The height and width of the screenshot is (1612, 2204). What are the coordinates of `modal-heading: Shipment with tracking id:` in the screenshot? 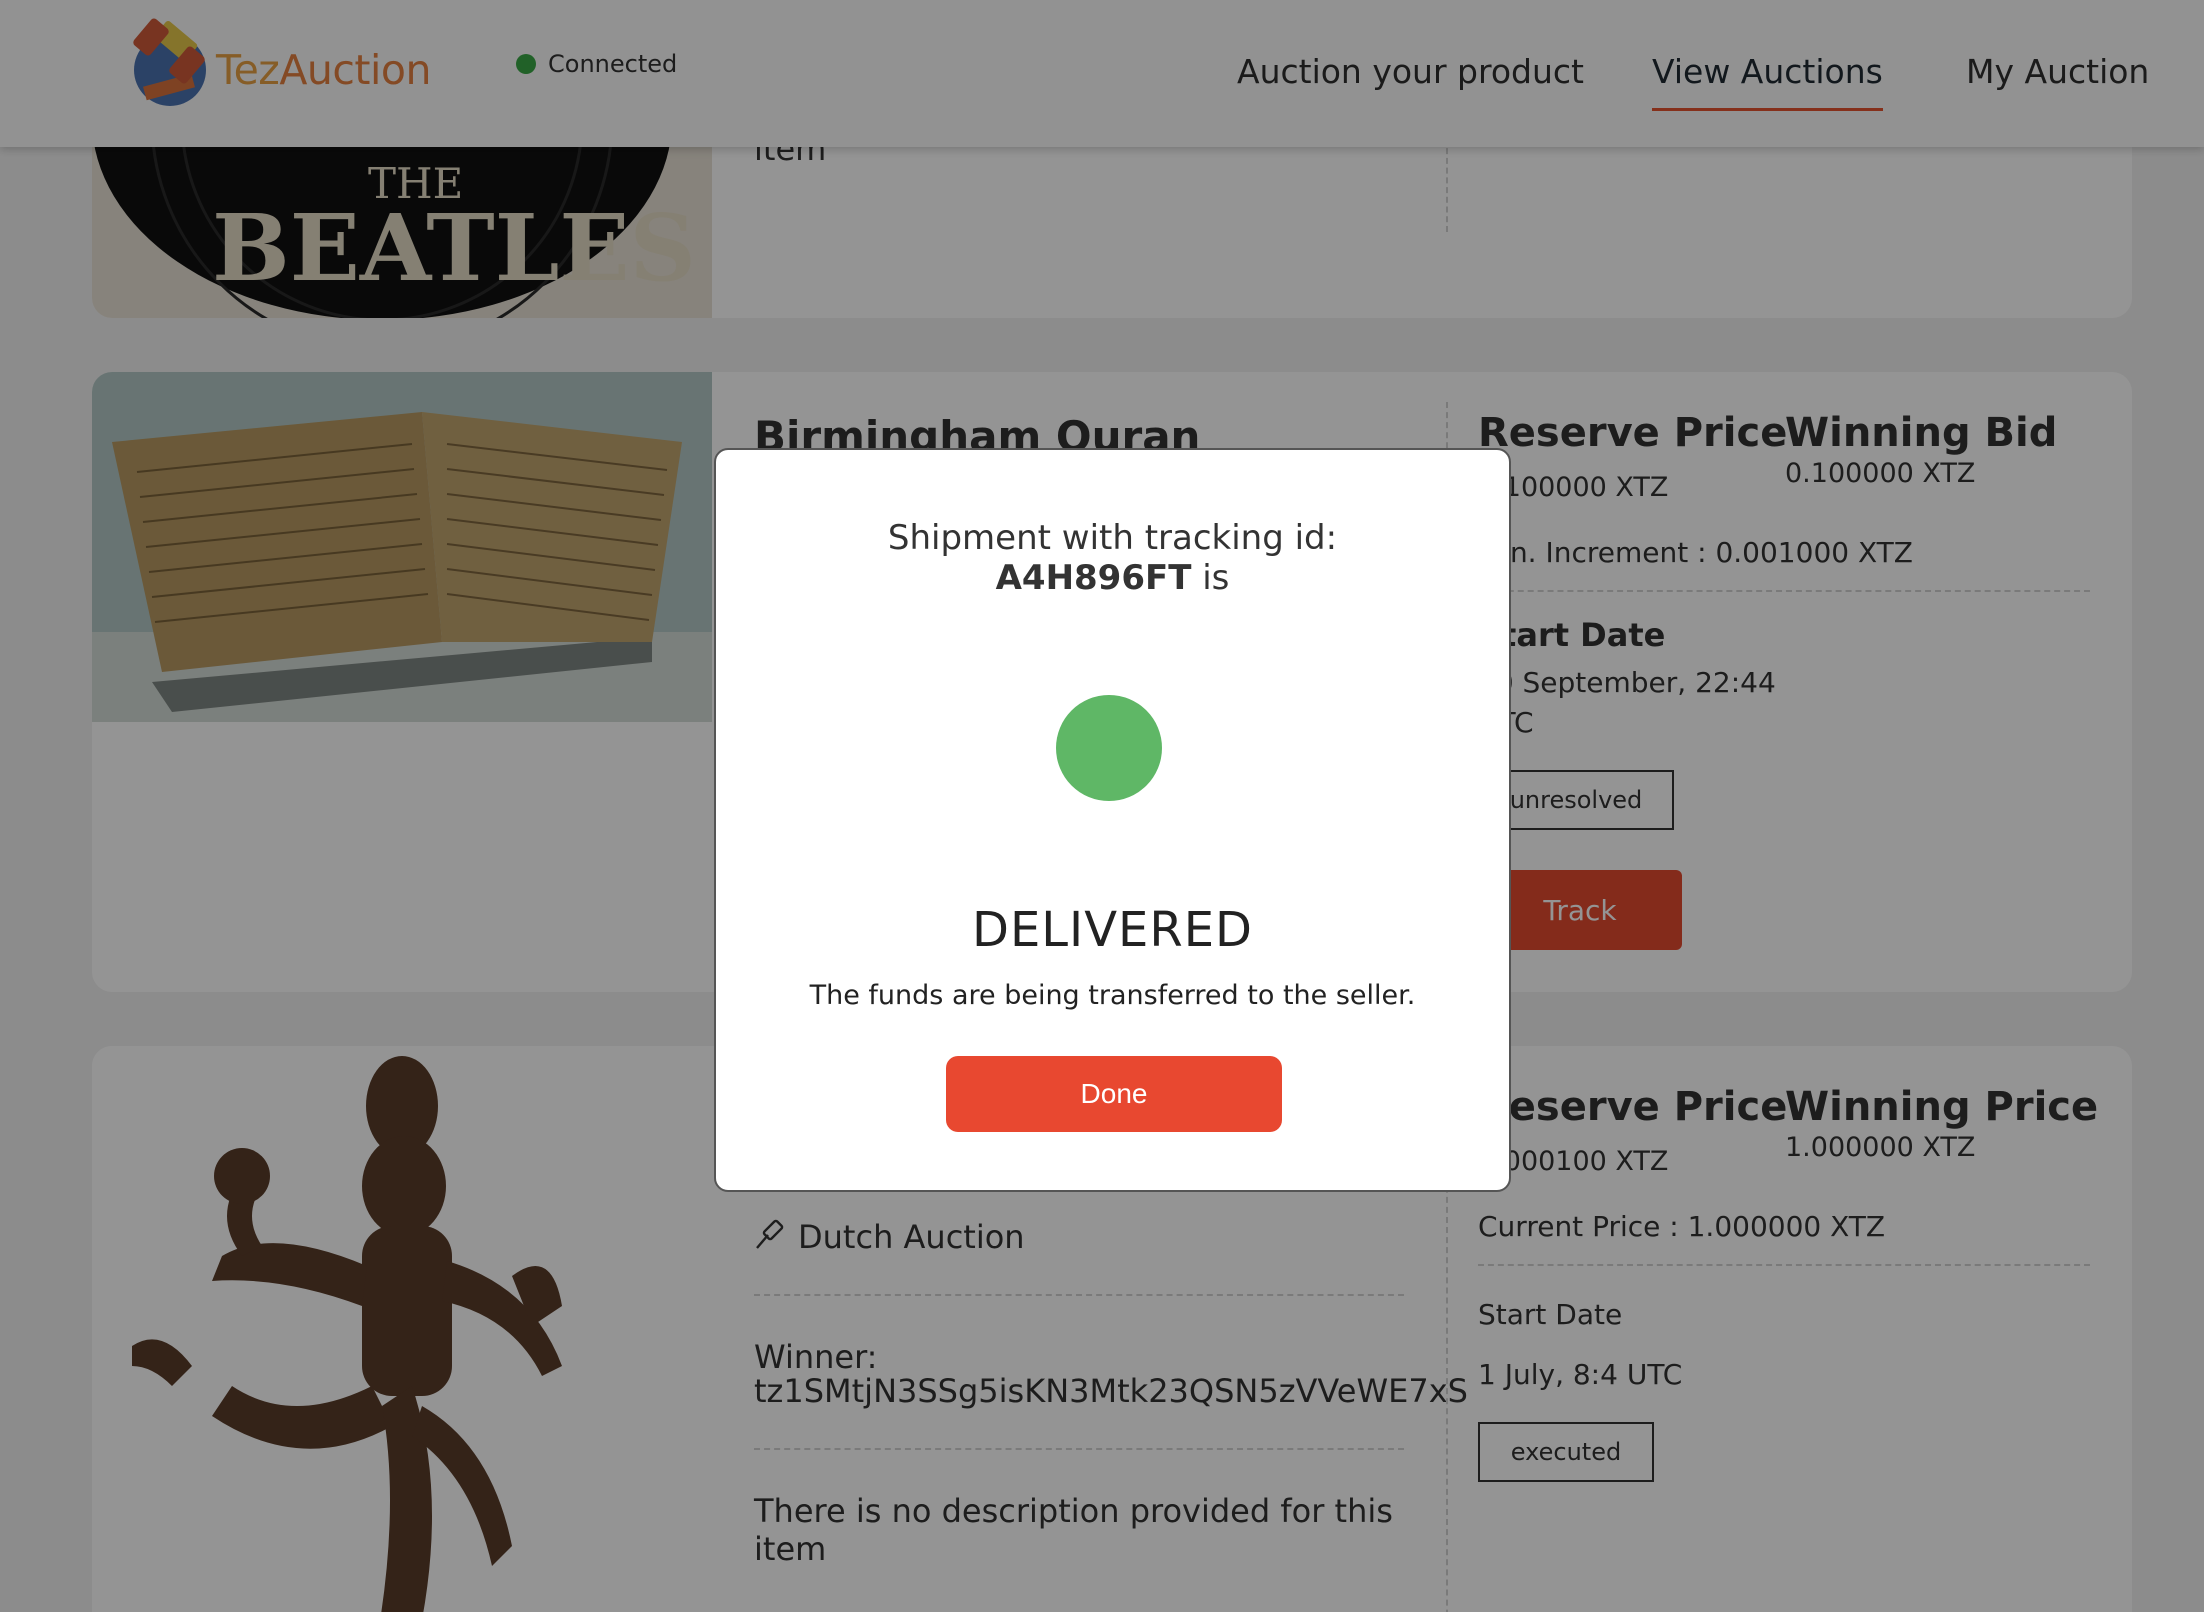 It's located at (1112, 538).